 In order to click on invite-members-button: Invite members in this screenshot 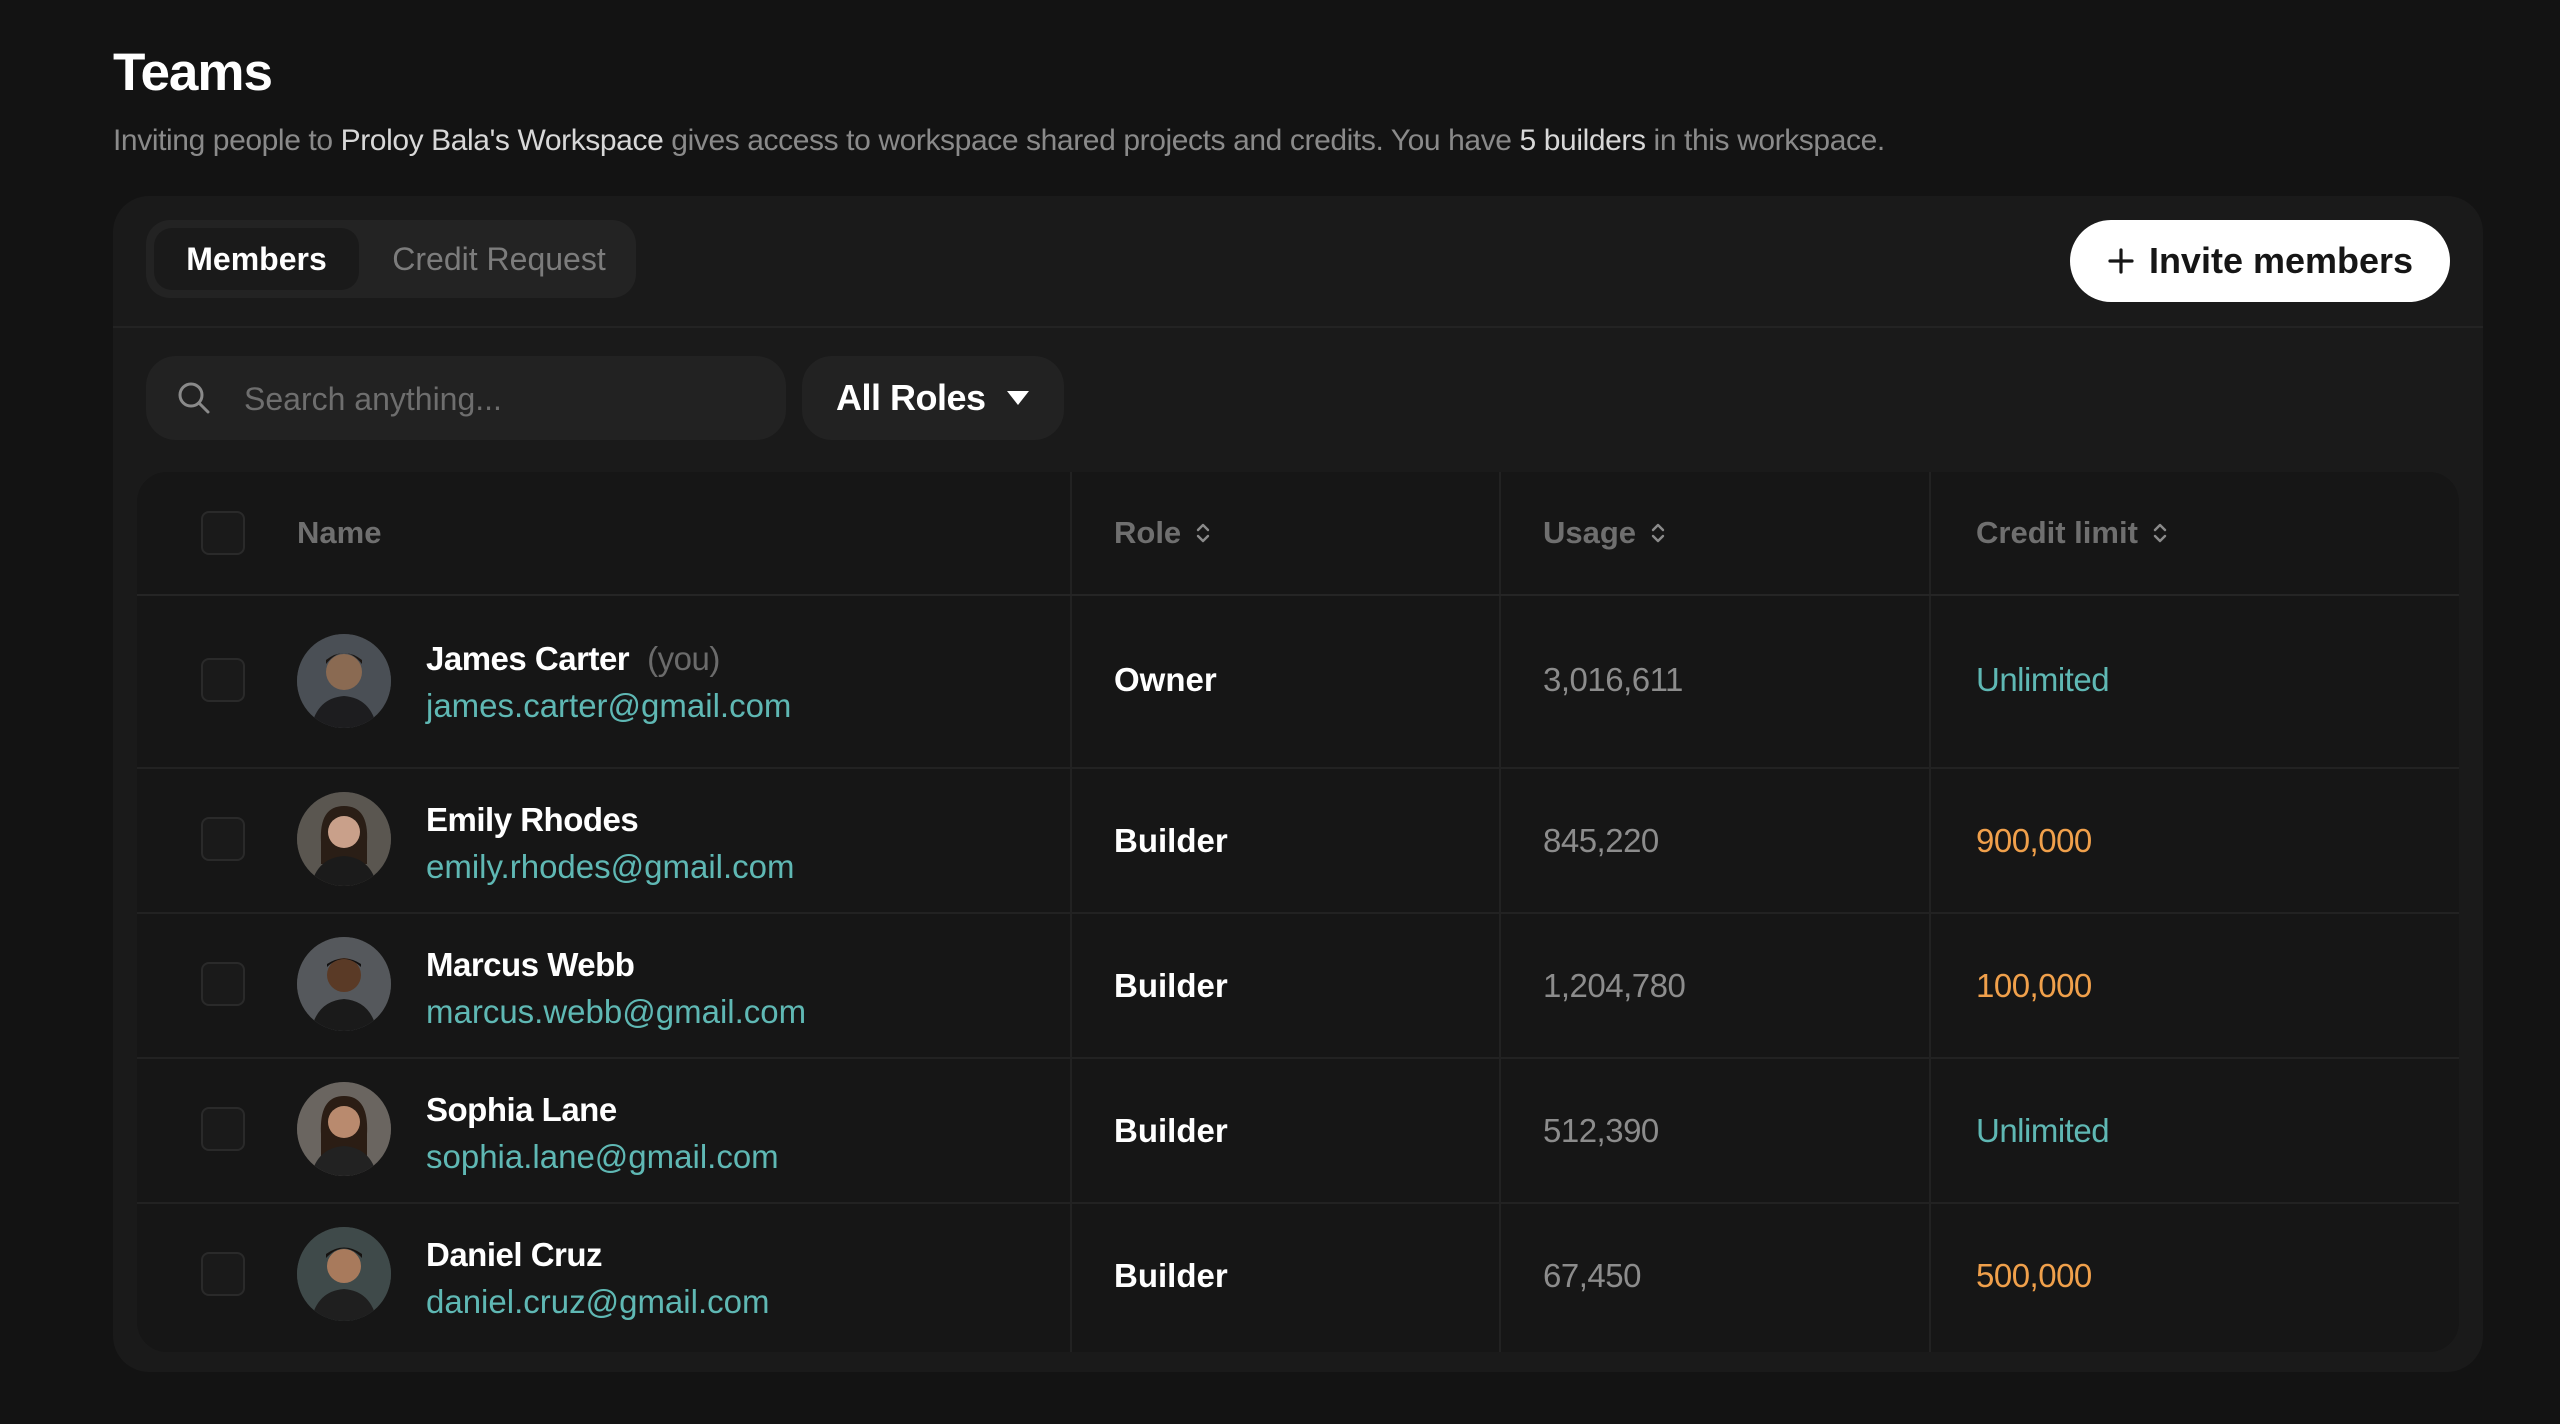, I will do `click(2260, 261)`.